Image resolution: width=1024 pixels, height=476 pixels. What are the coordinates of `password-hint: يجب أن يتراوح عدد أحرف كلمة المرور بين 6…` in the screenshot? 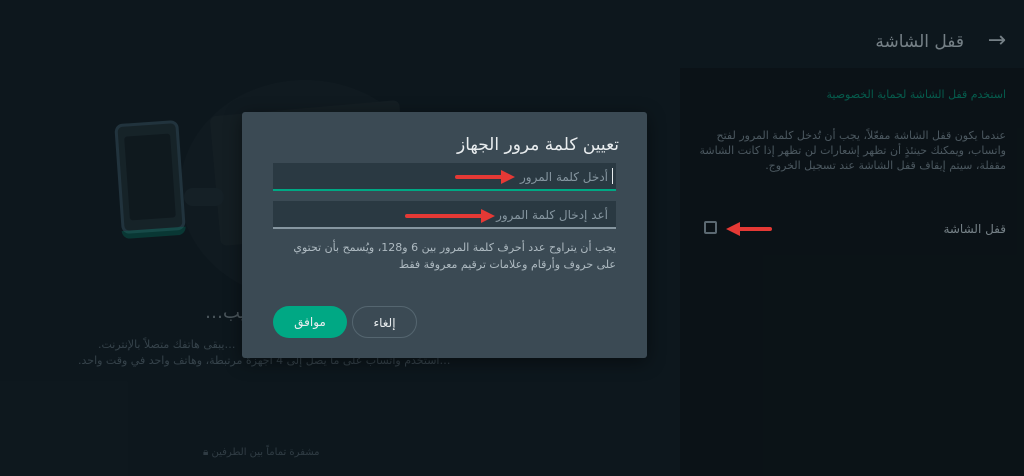 It's located at (454, 256).